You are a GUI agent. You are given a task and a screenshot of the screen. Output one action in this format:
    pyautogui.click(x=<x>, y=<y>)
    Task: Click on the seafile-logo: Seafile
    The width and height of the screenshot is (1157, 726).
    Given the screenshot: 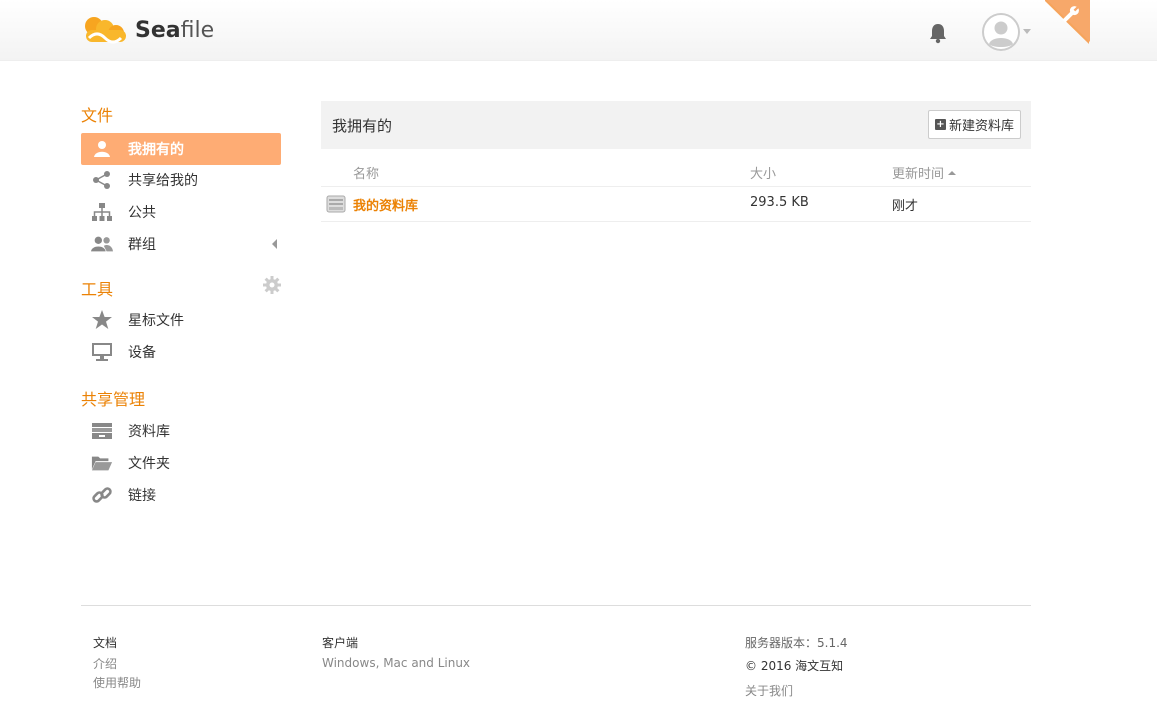 What is the action you would take?
    pyautogui.click(x=147, y=30)
    